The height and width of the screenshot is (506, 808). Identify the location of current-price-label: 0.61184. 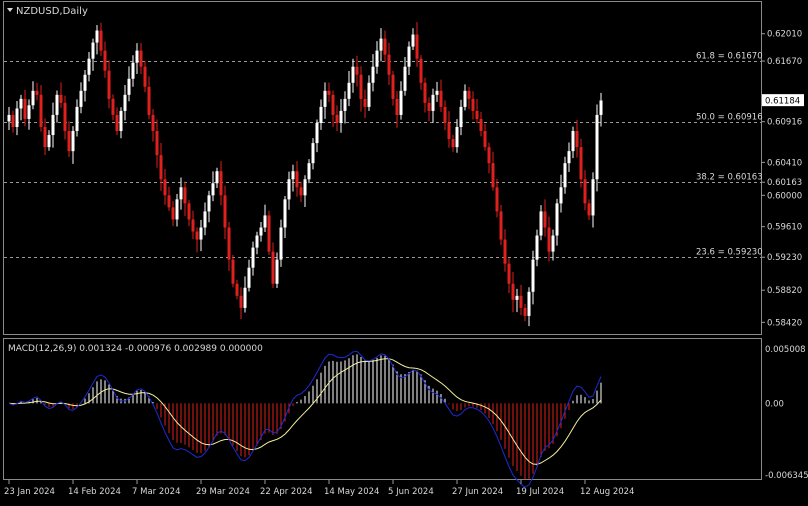
(782, 102).